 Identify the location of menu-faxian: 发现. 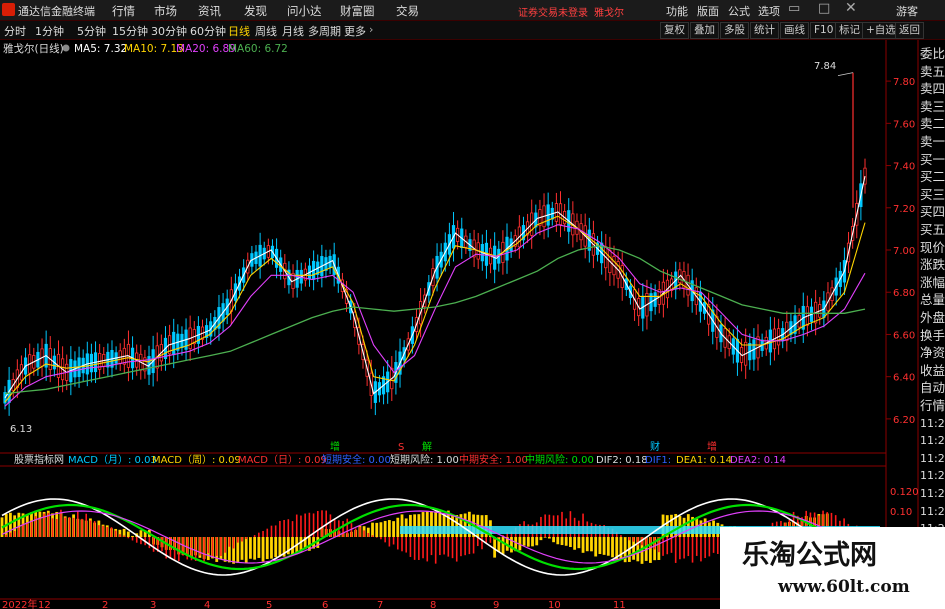
(255, 11).